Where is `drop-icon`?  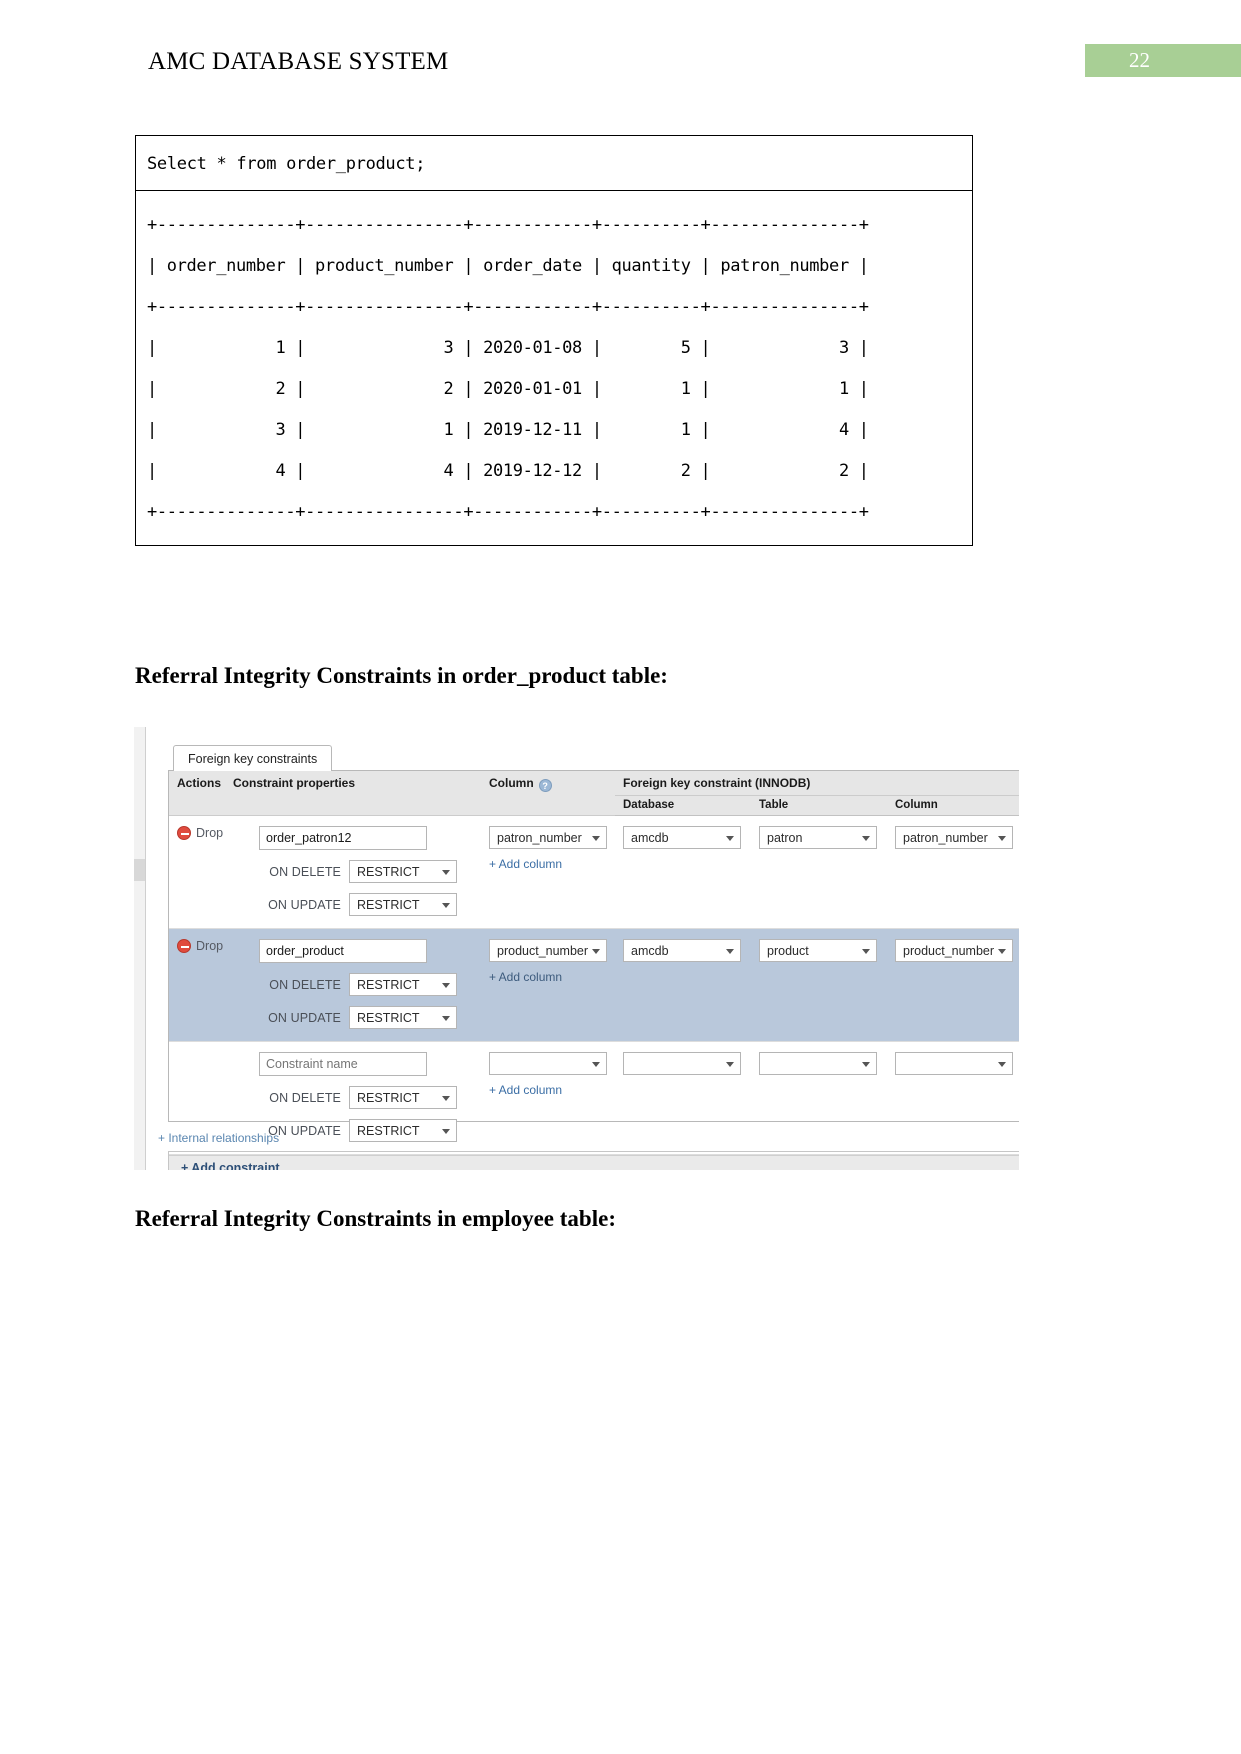
drop-icon is located at coordinates (184, 946).